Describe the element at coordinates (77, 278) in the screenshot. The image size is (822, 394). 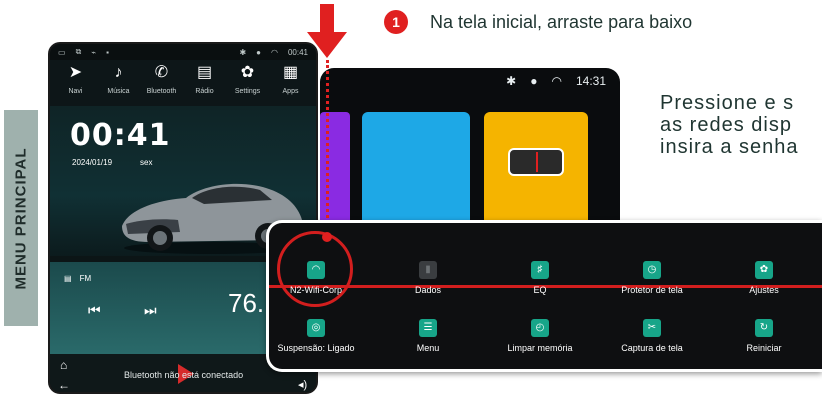
I see `radio-band: ▤ FM` at that location.